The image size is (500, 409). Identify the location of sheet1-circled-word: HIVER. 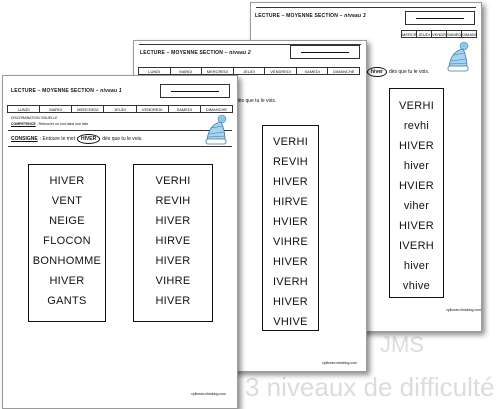
(88, 139).